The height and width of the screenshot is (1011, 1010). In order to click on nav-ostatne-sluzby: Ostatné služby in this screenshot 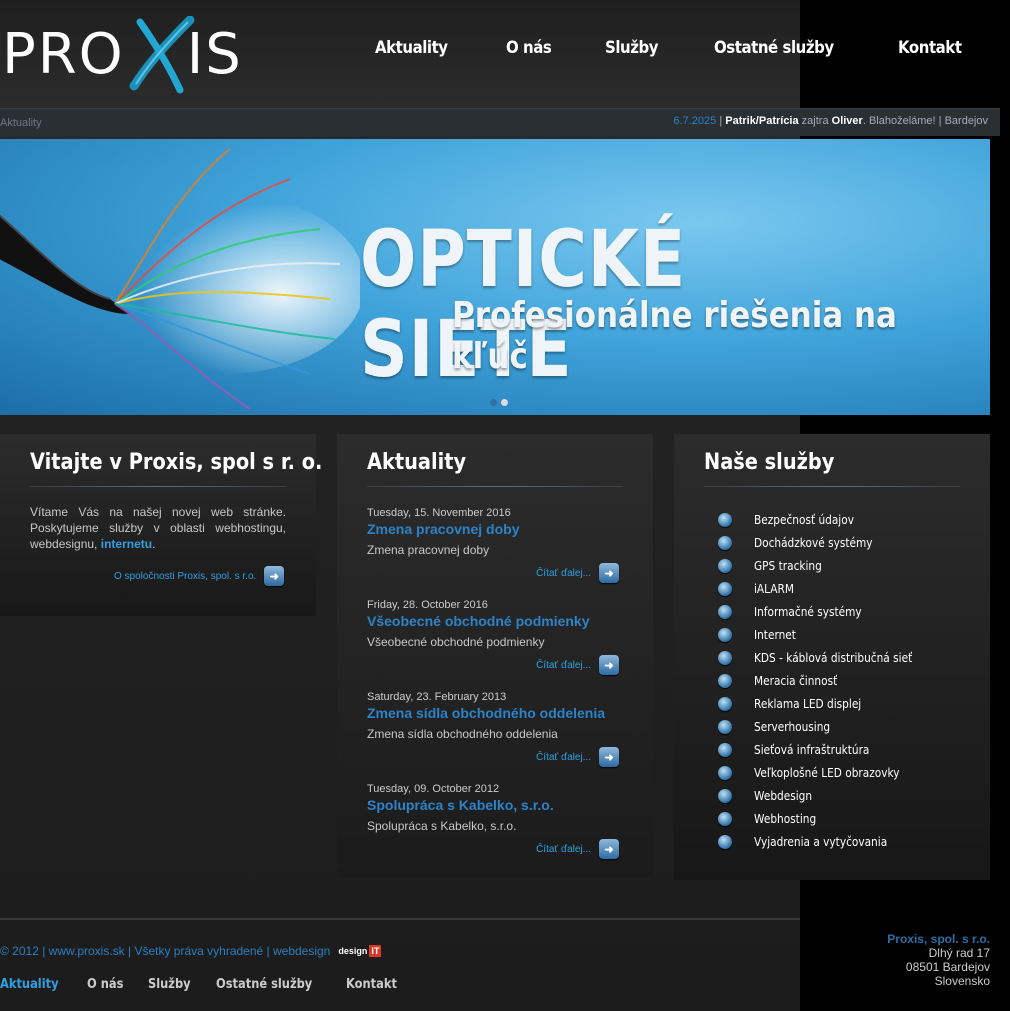, I will do `click(774, 48)`.